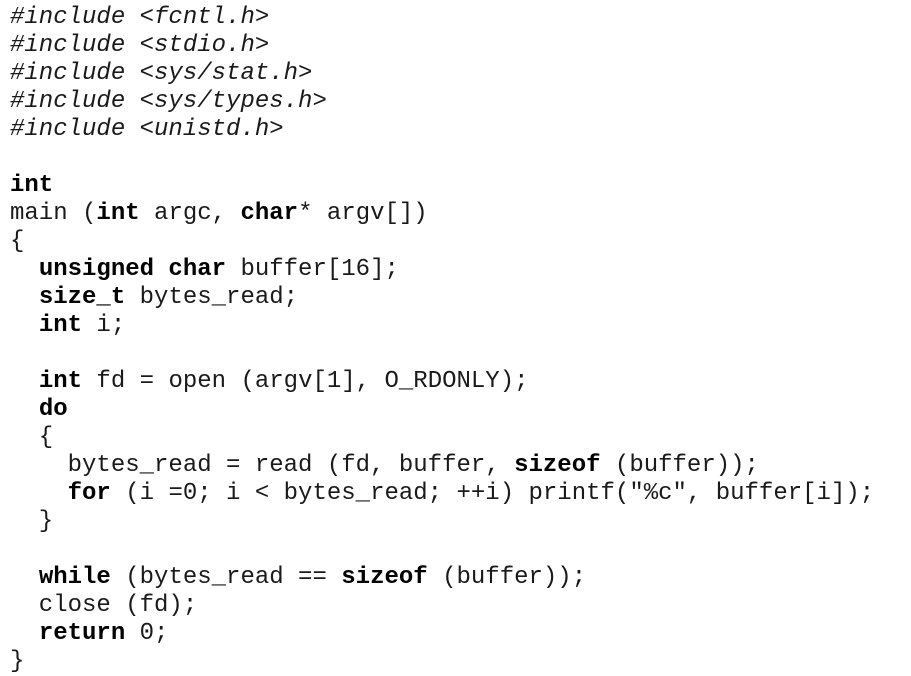 This screenshot has height=676, width=911. I want to click on code-line: #include <stdio.h>, so click(442, 46).